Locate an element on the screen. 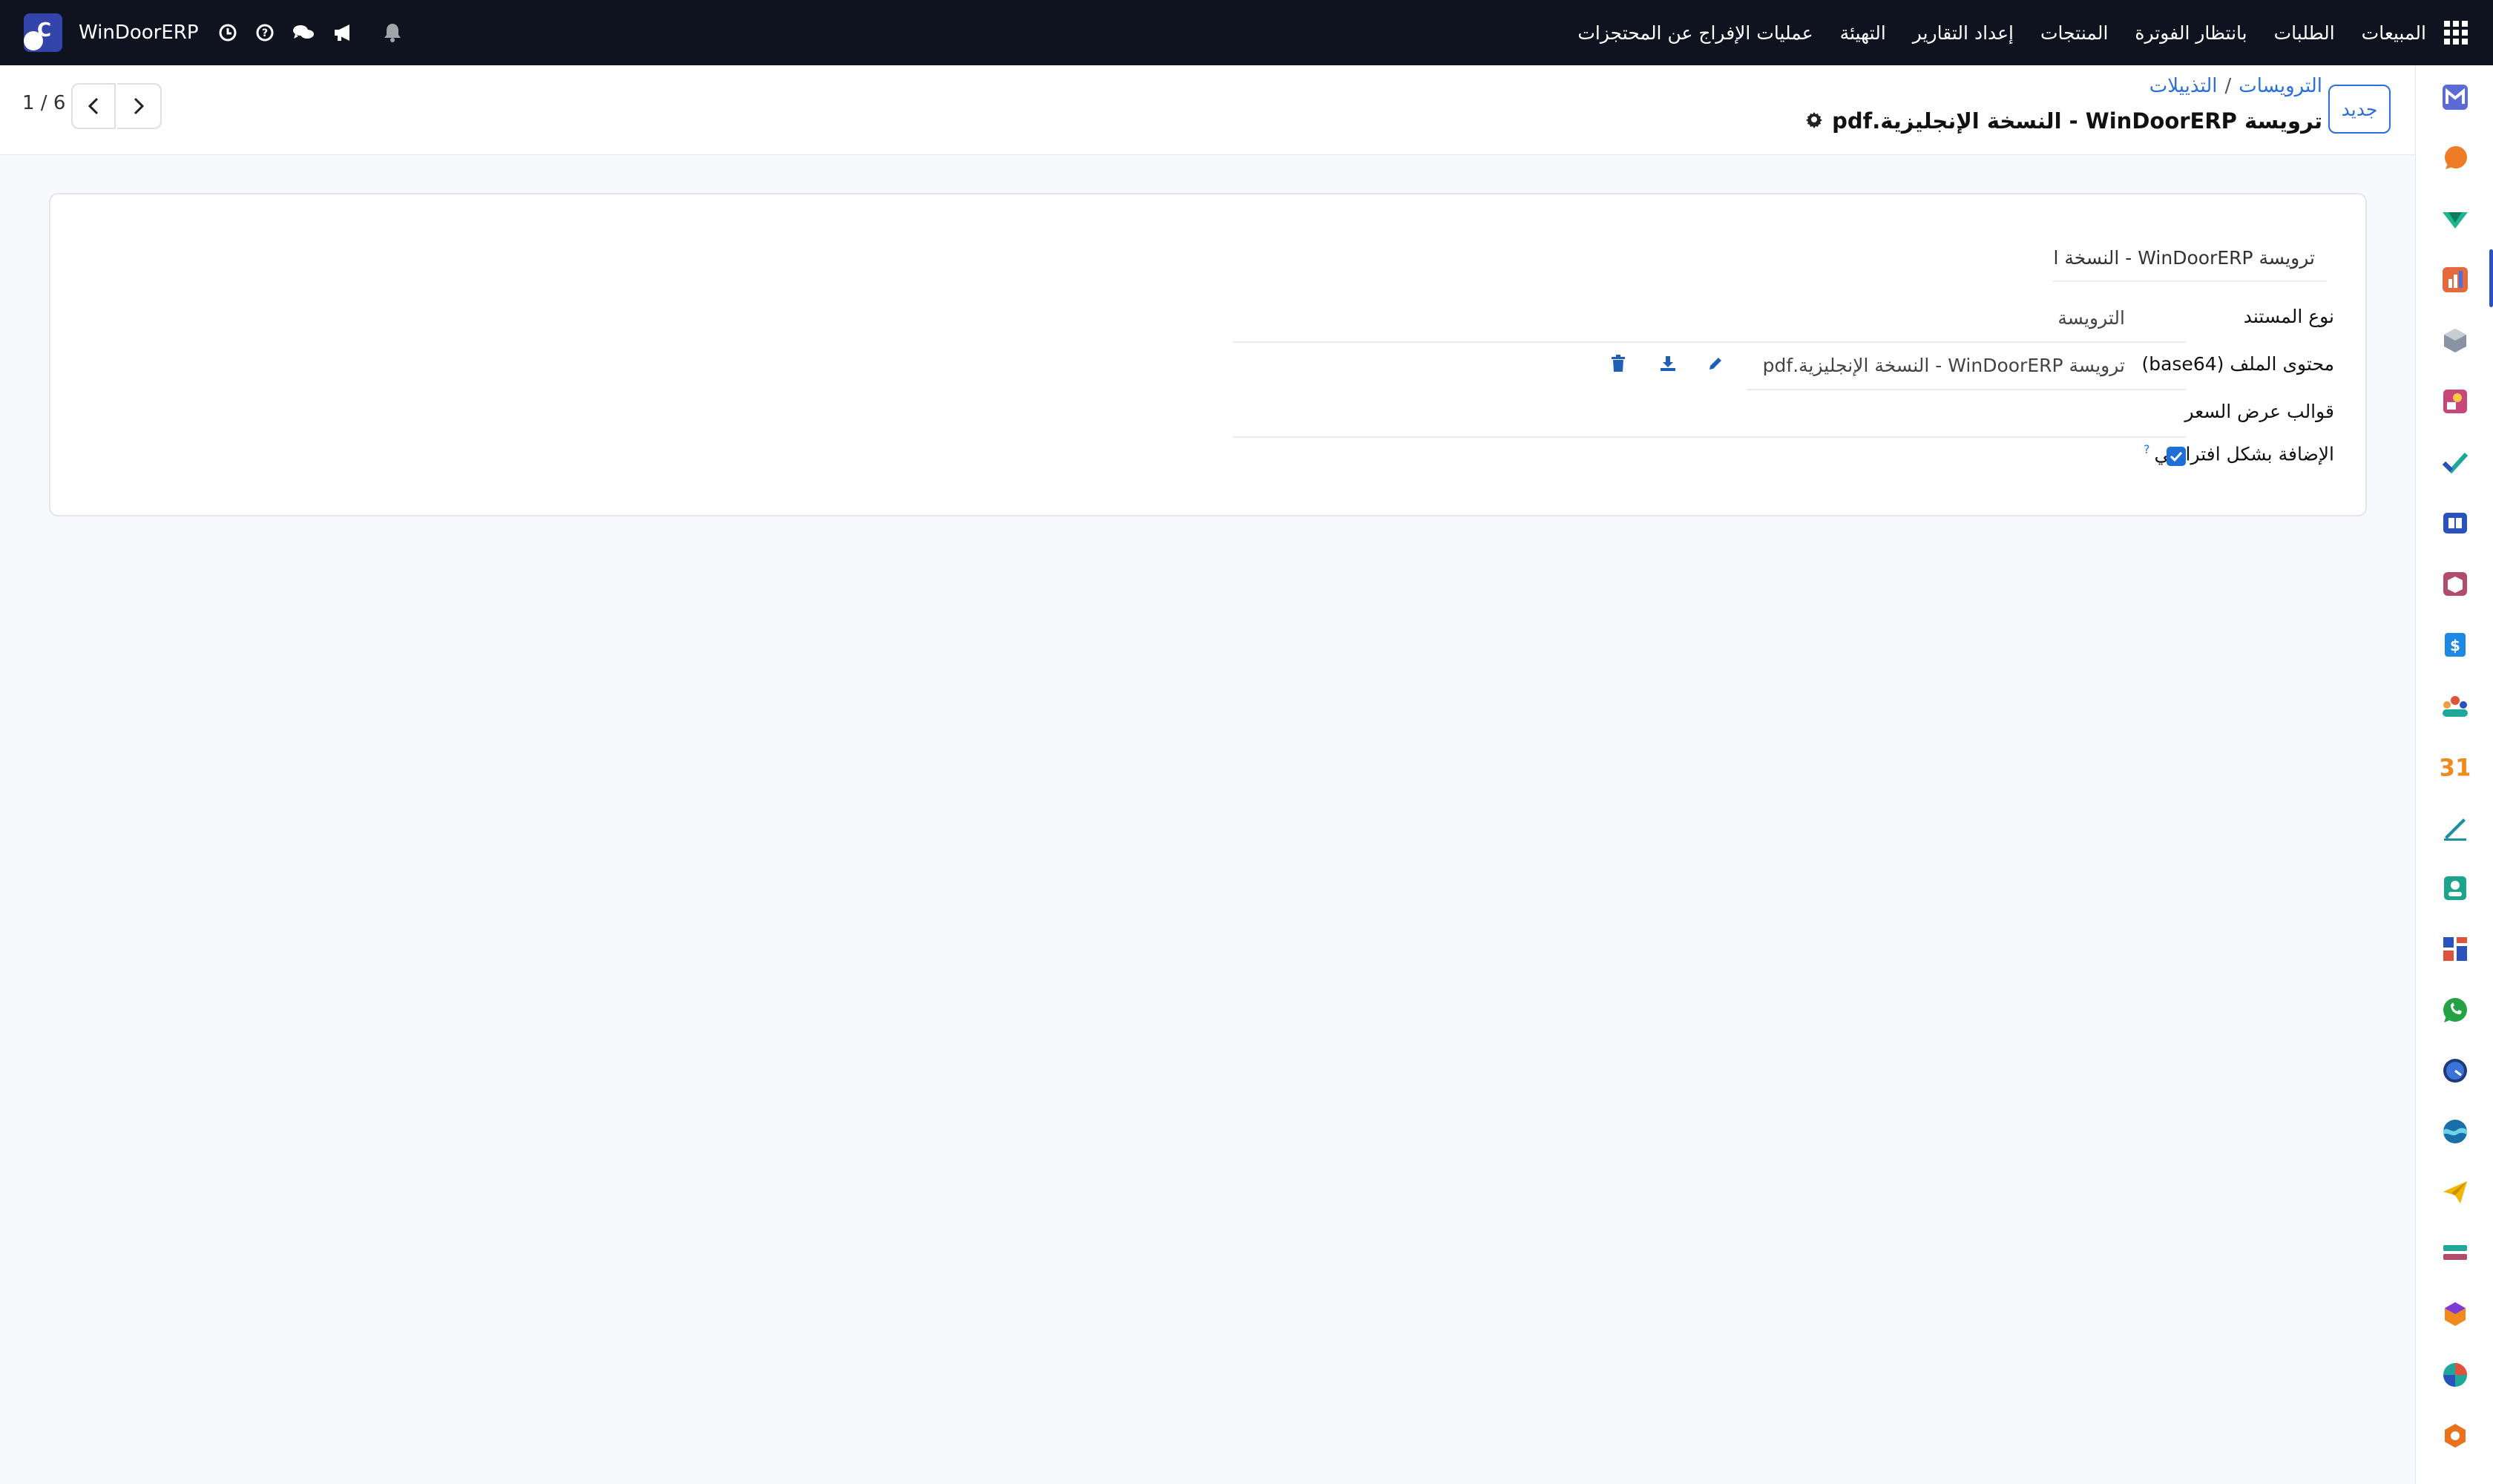  help-icon: ? is located at coordinates (265, 32).